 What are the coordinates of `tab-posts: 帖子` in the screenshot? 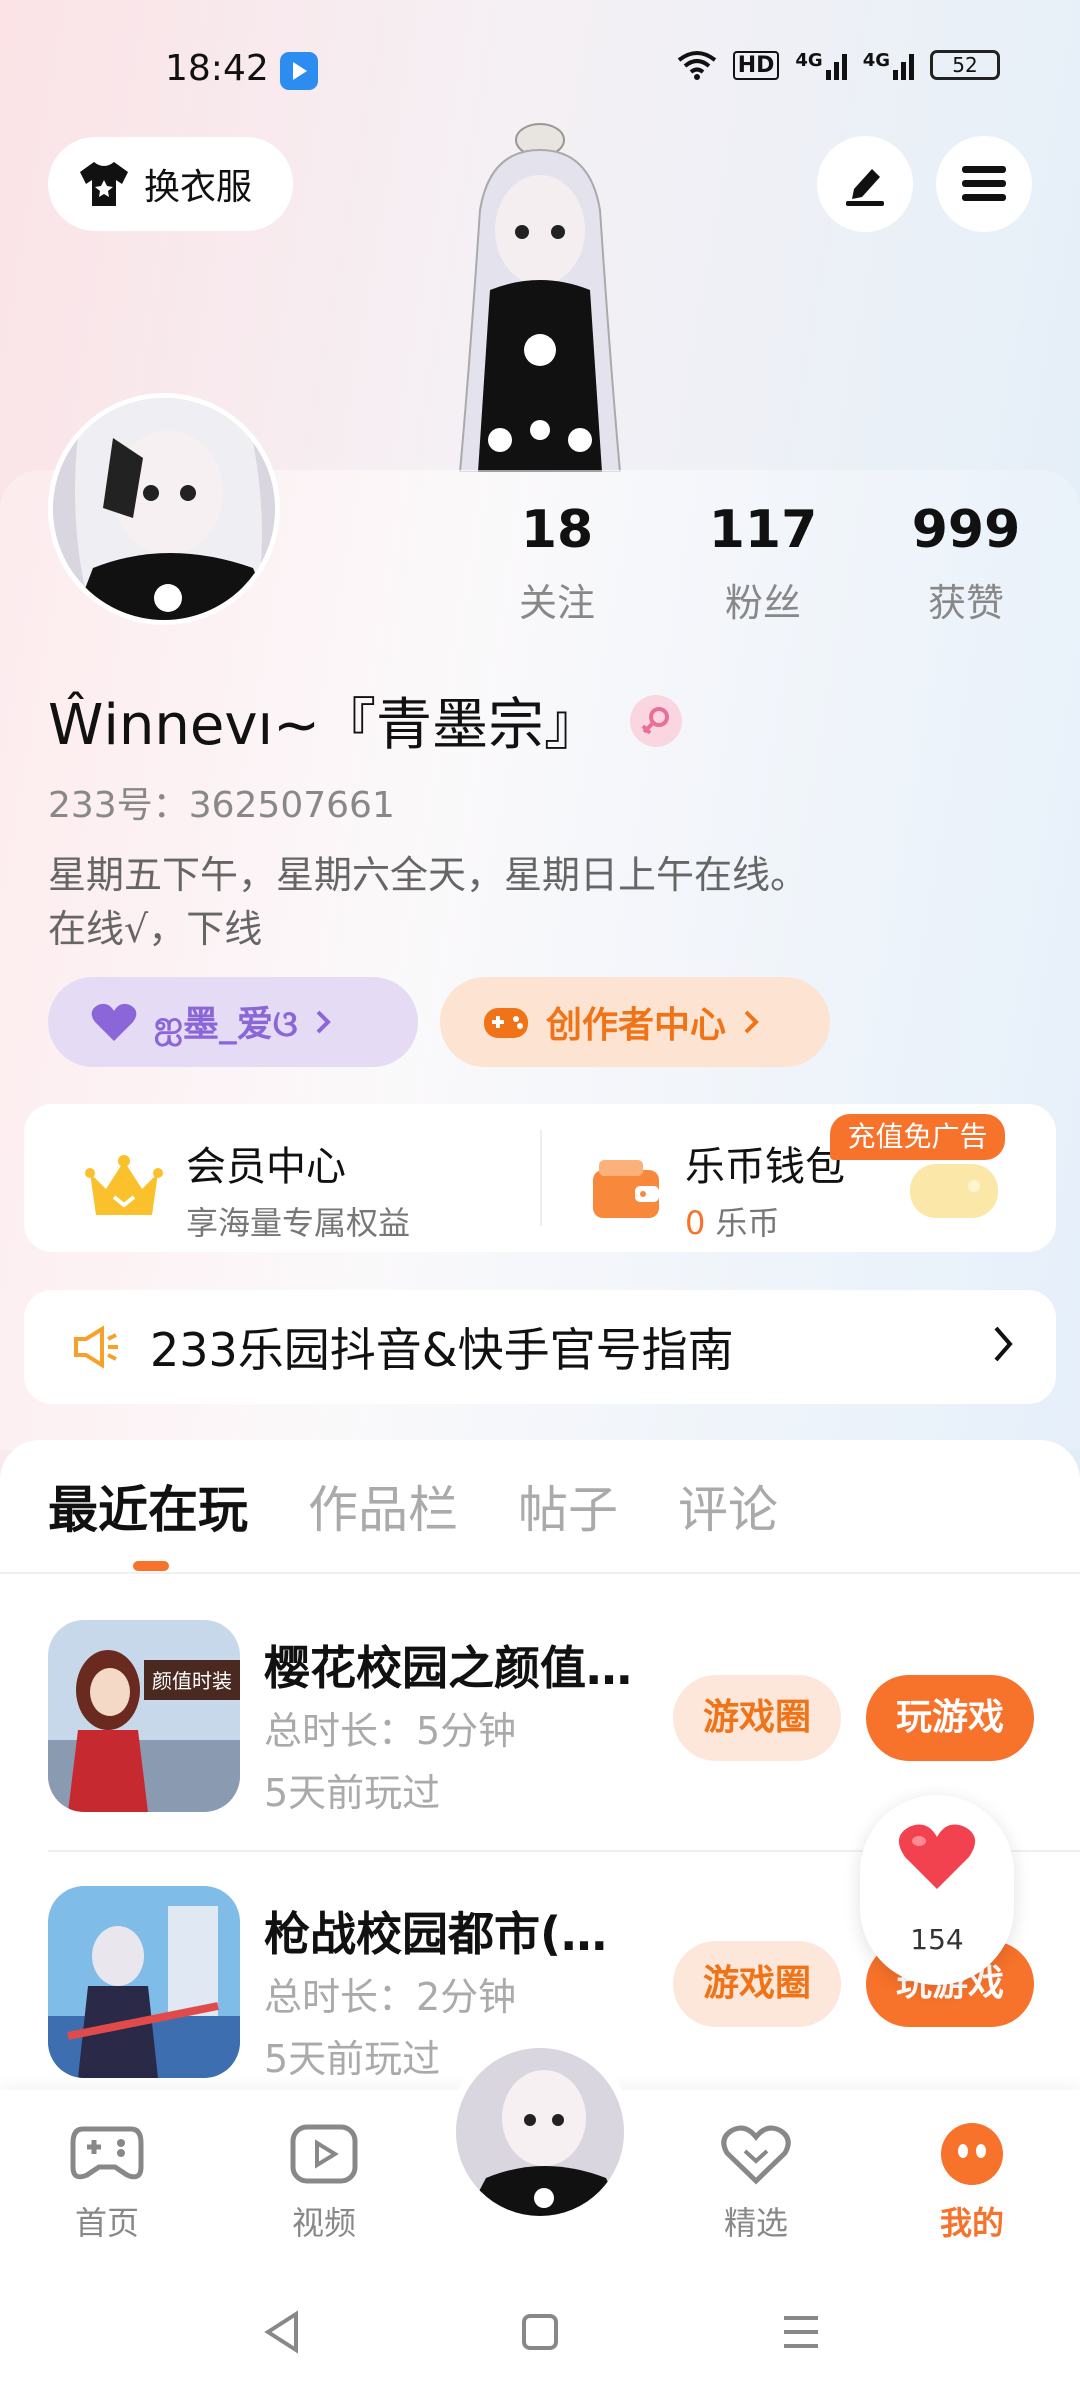 It's located at (568, 1506).